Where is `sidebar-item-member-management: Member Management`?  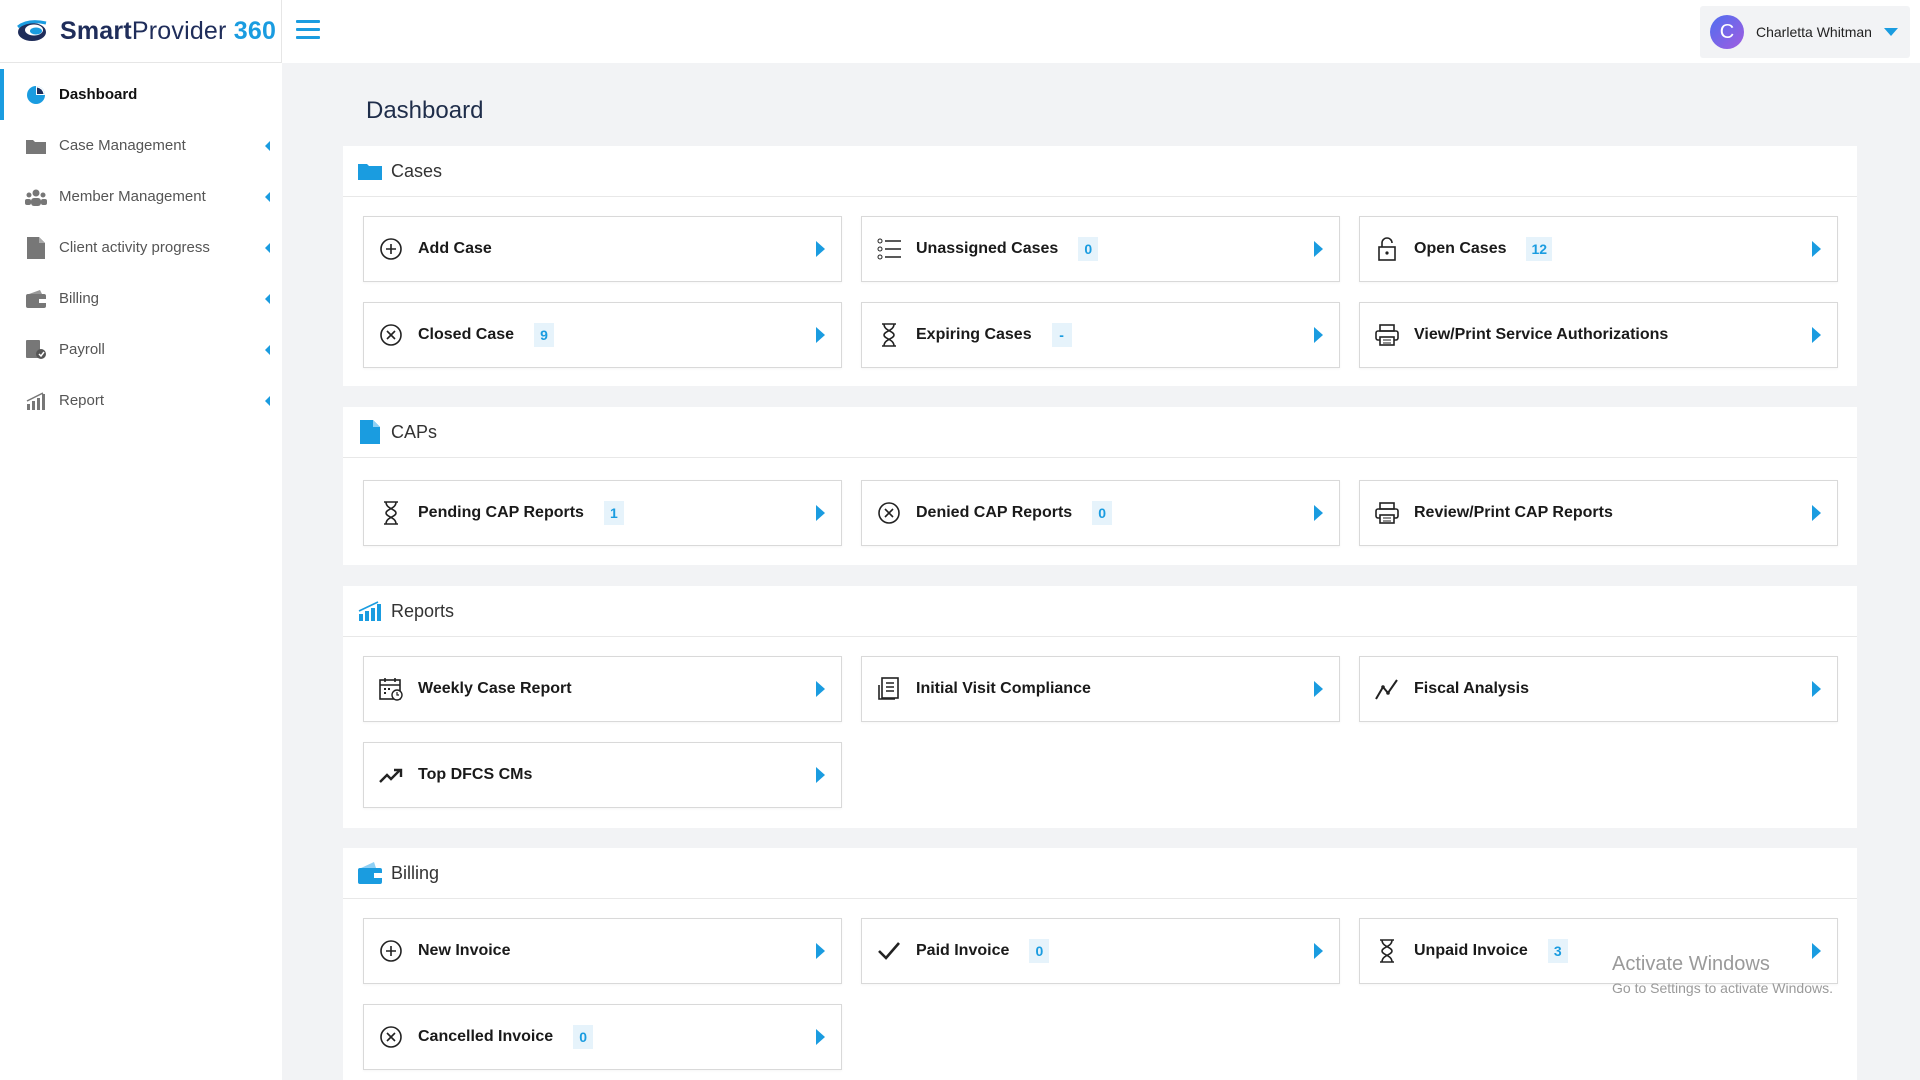
sidebar-item-member-management: Member Management is located at coordinates (141, 196).